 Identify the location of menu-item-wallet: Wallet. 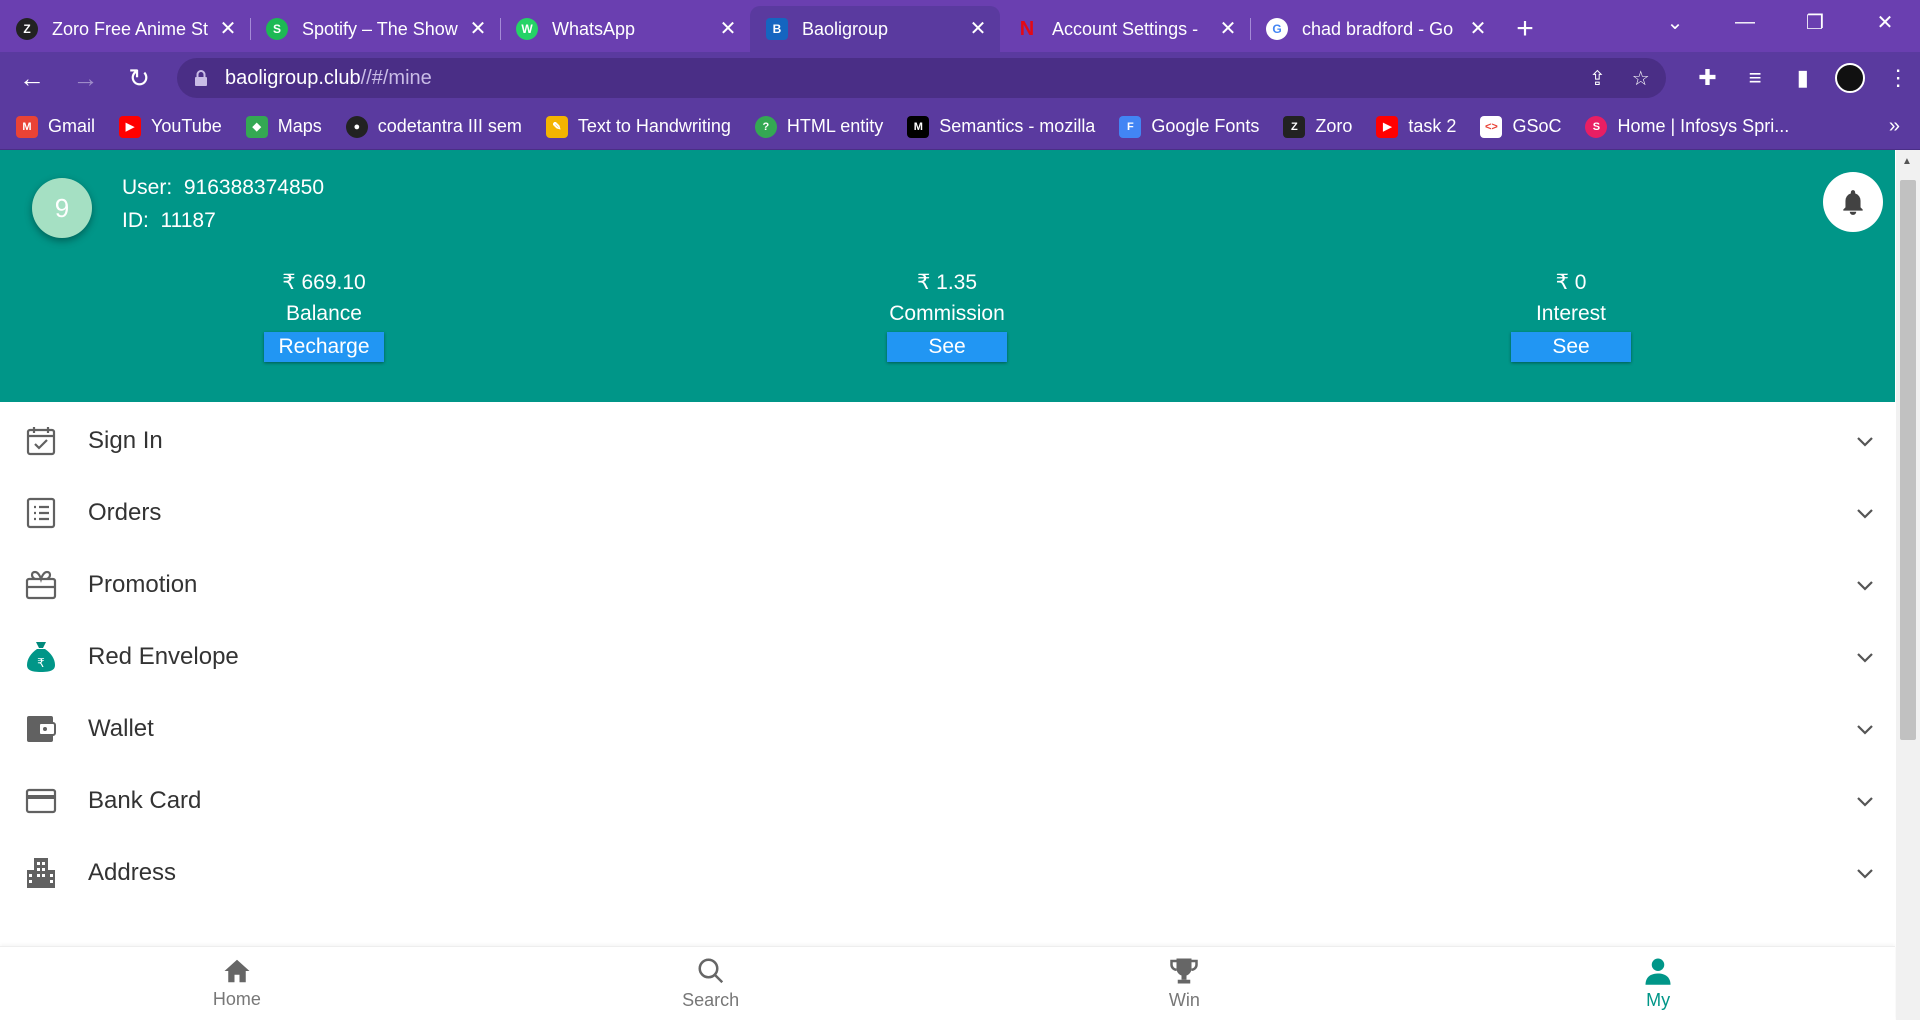
(947, 729).